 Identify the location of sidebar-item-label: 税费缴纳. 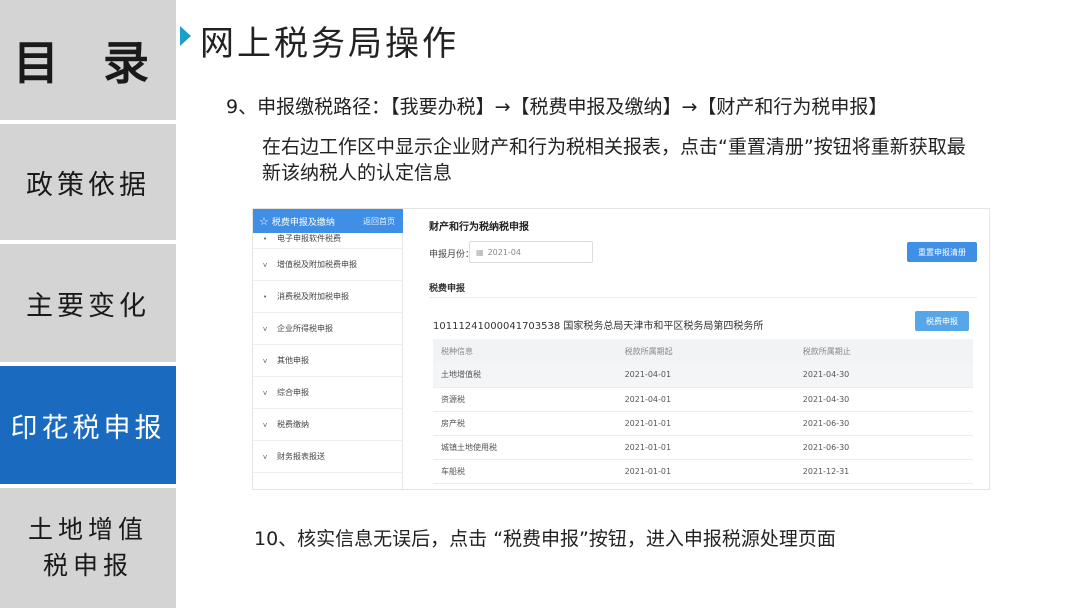
(293, 424).